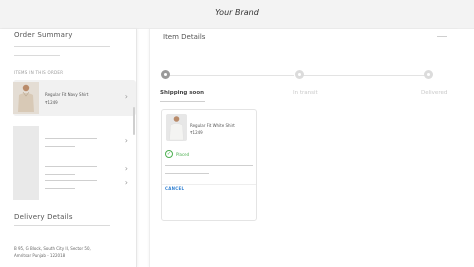  Describe the element at coordinates (39, 72) in the screenshot. I see `items-label: ITEMS IN THIS ORDER` at that location.